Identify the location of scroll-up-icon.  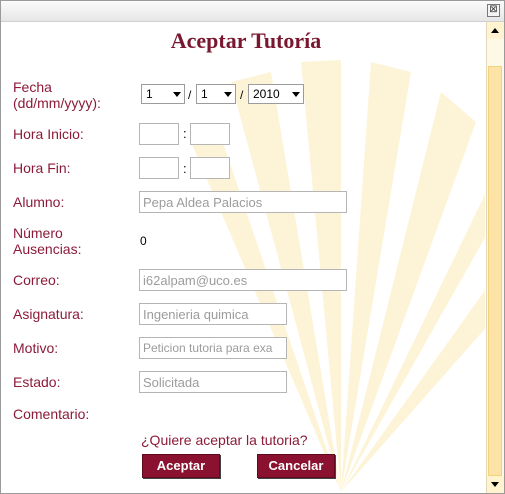
(495, 30).